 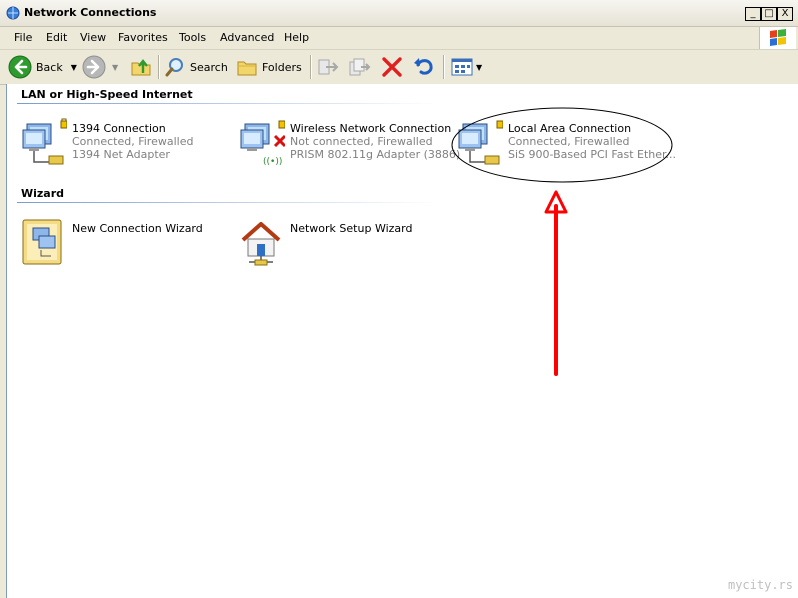 I want to click on new-connection-wizard: New Connection Wizard, so click(x=126, y=244).